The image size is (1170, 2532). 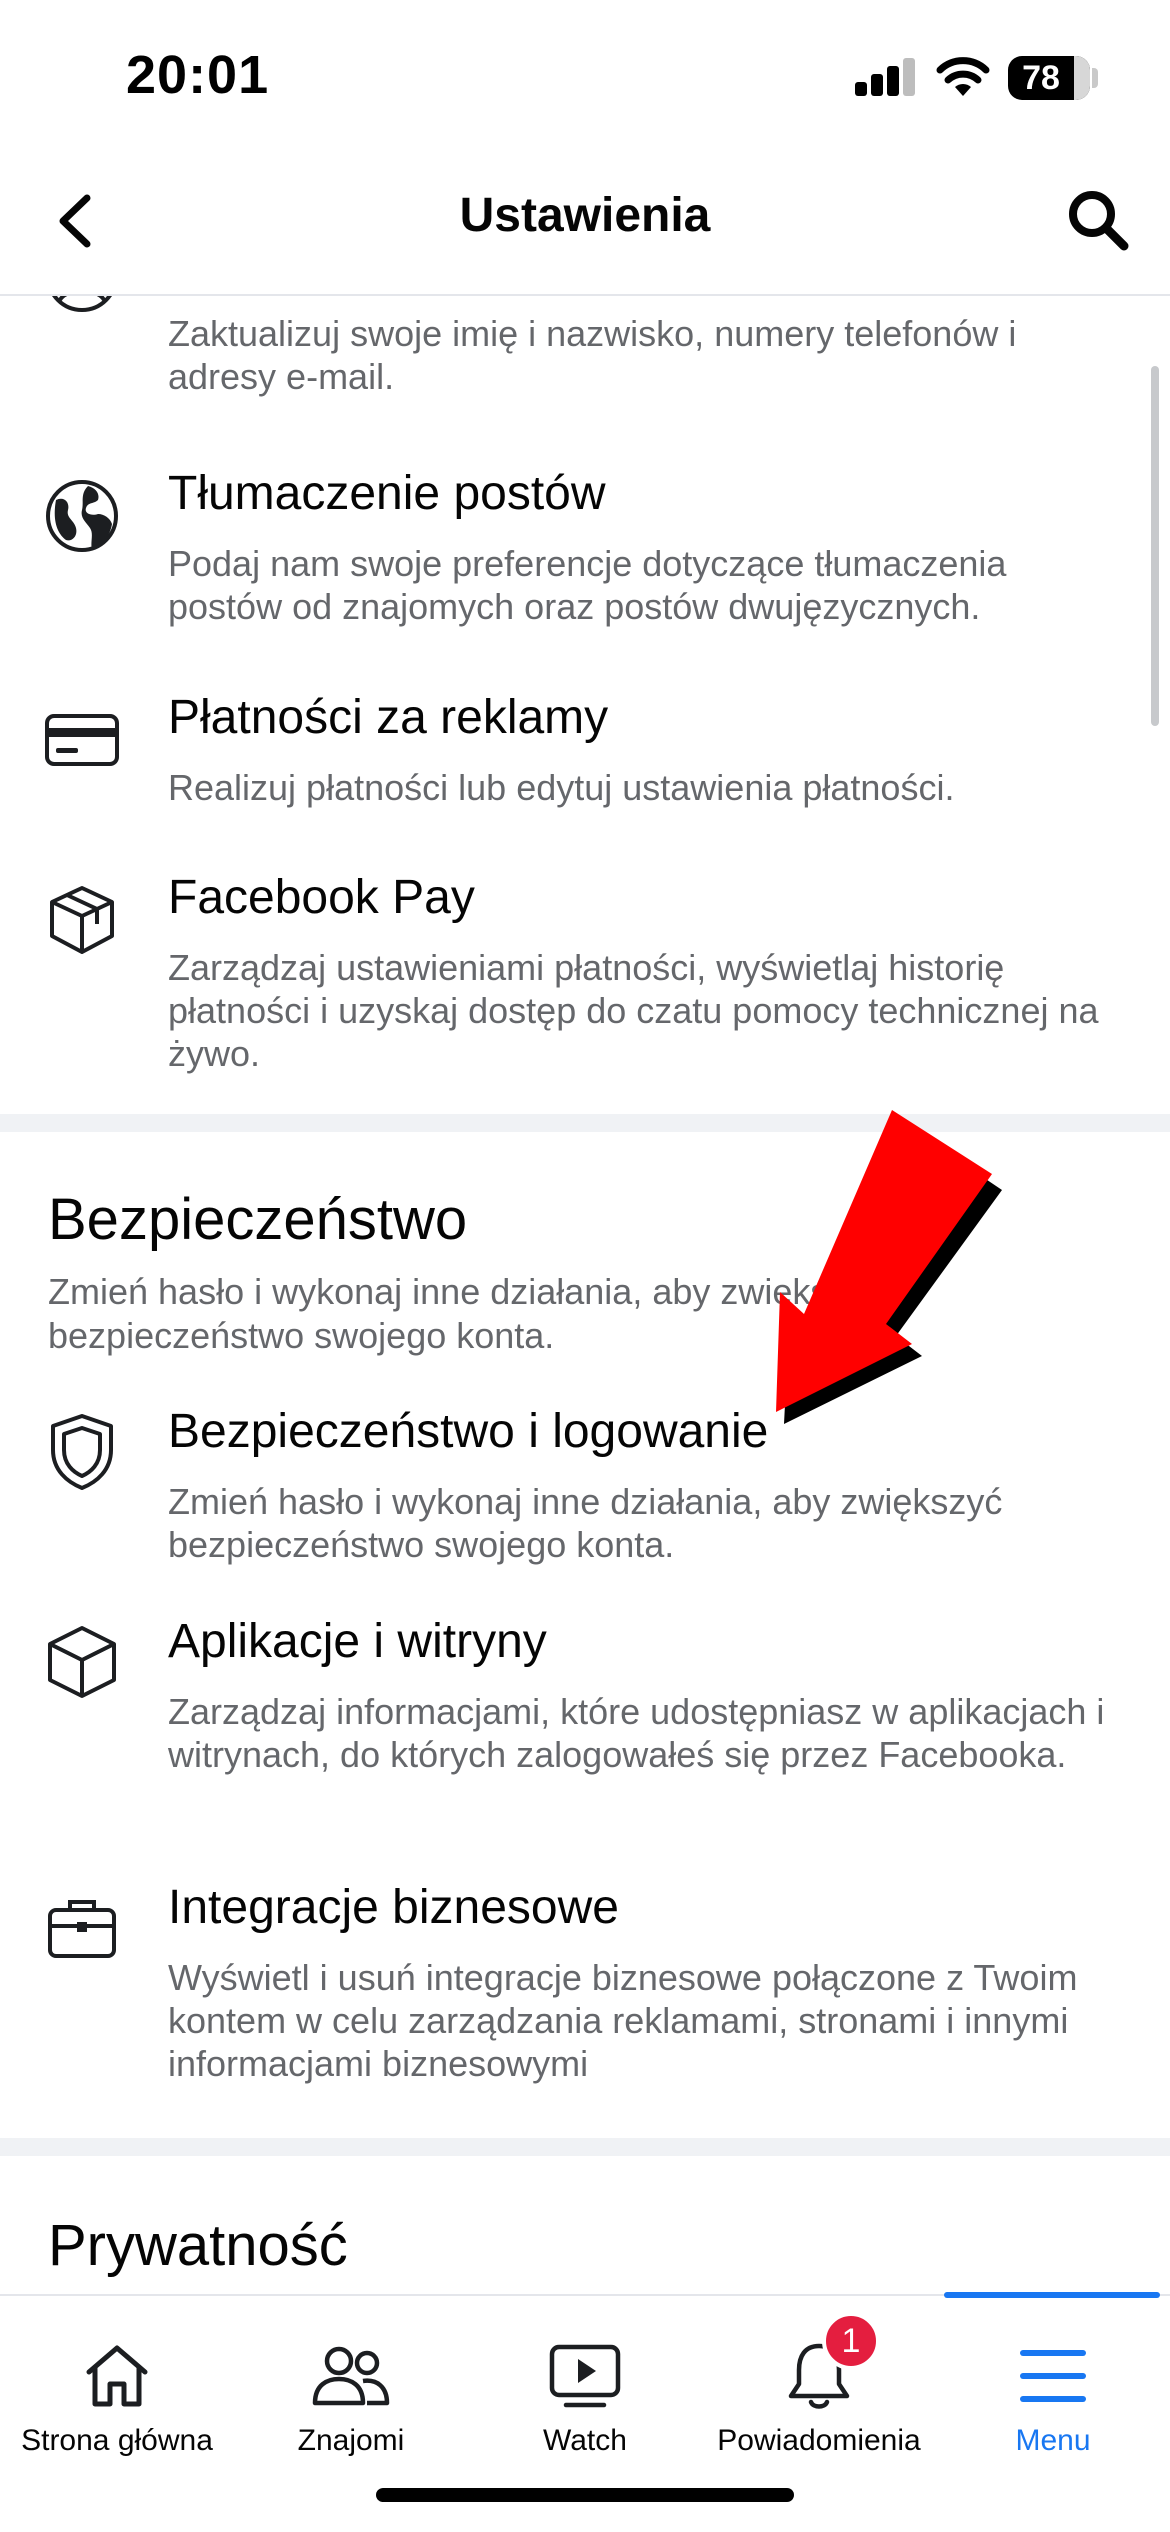 I want to click on tab-home: Strona główna, so click(x=117, y=2386).